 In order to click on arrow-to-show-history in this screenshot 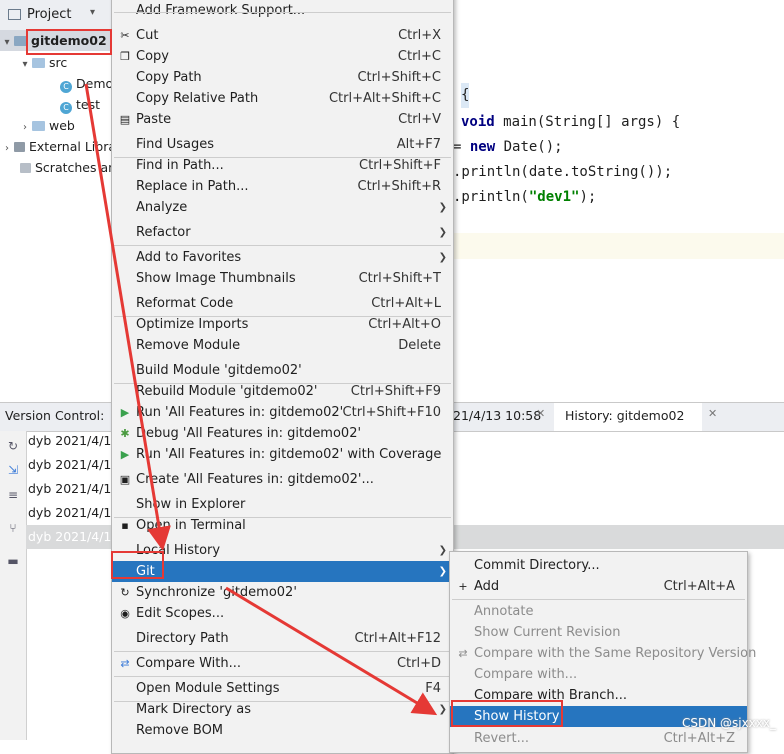, I will do `click(331, 651)`.